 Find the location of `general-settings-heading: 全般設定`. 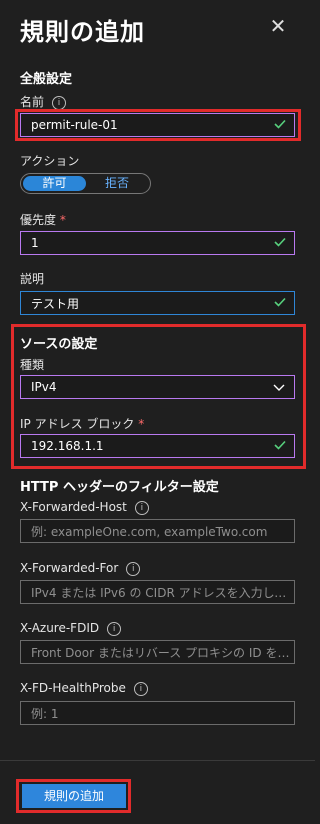

general-settings-heading: 全般設定 is located at coordinates (46, 79).